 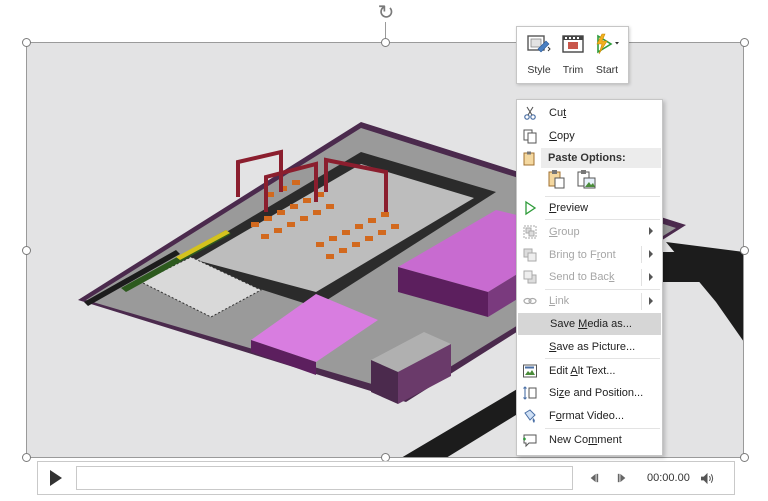 I want to click on play-outline-icon, so click(x=530, y=208).